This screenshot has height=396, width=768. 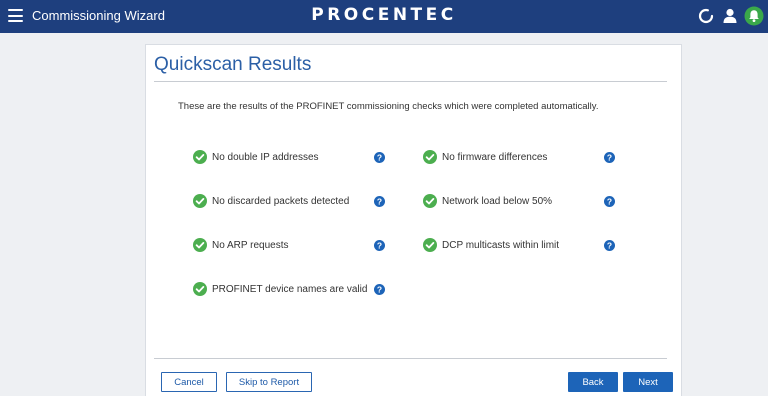 I want to click on skip-to-report-button: Skip to Report, so click(x=269, y=382).